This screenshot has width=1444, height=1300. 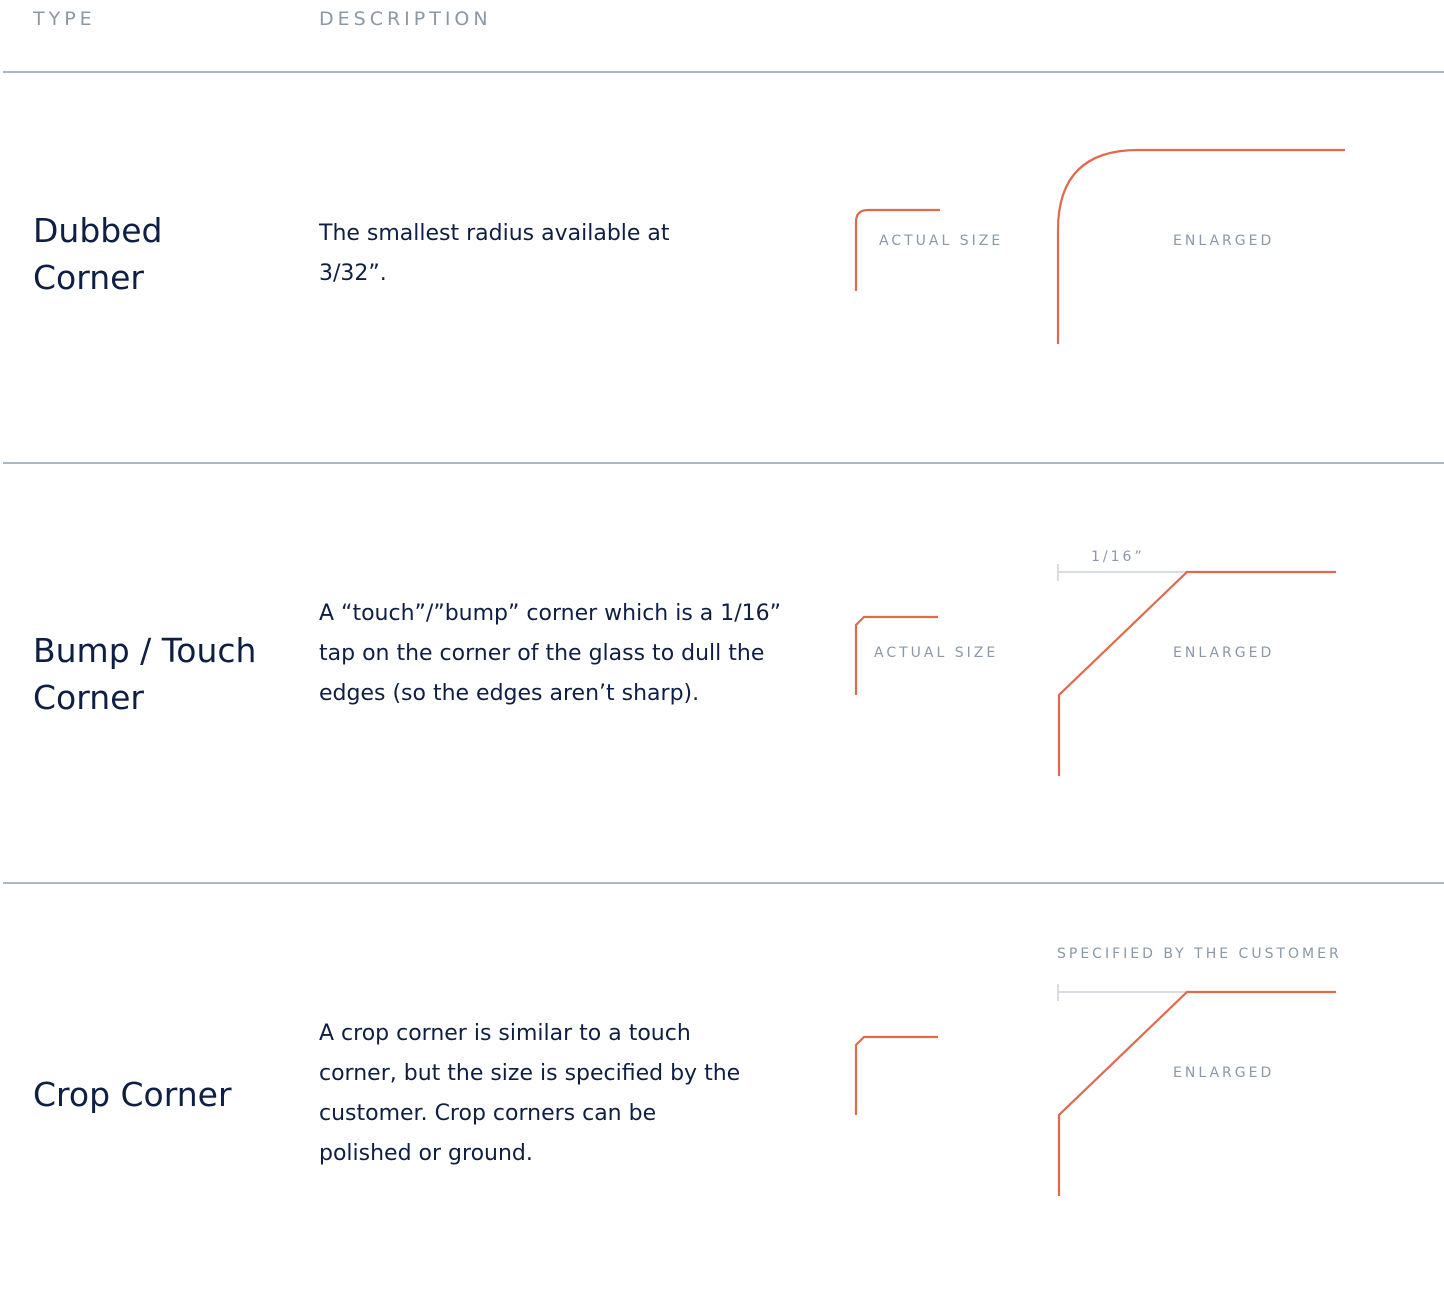 What do you see at coordinates (896, 1075) in the screenshot?
I see `crop-actual-size-corner` at bounding box center [896, 1075].